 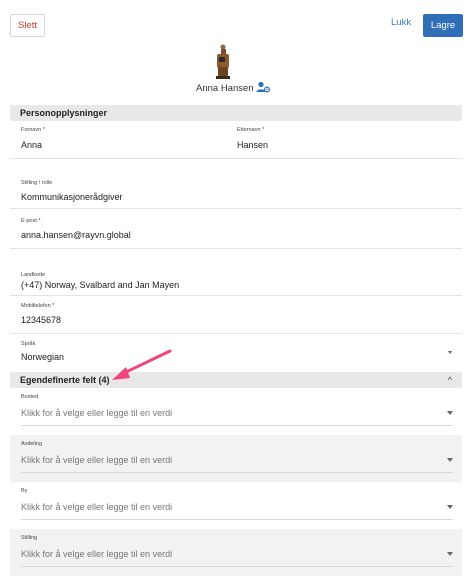 I want to click on country-code-label: Landkode, so click(x=33, y=275).